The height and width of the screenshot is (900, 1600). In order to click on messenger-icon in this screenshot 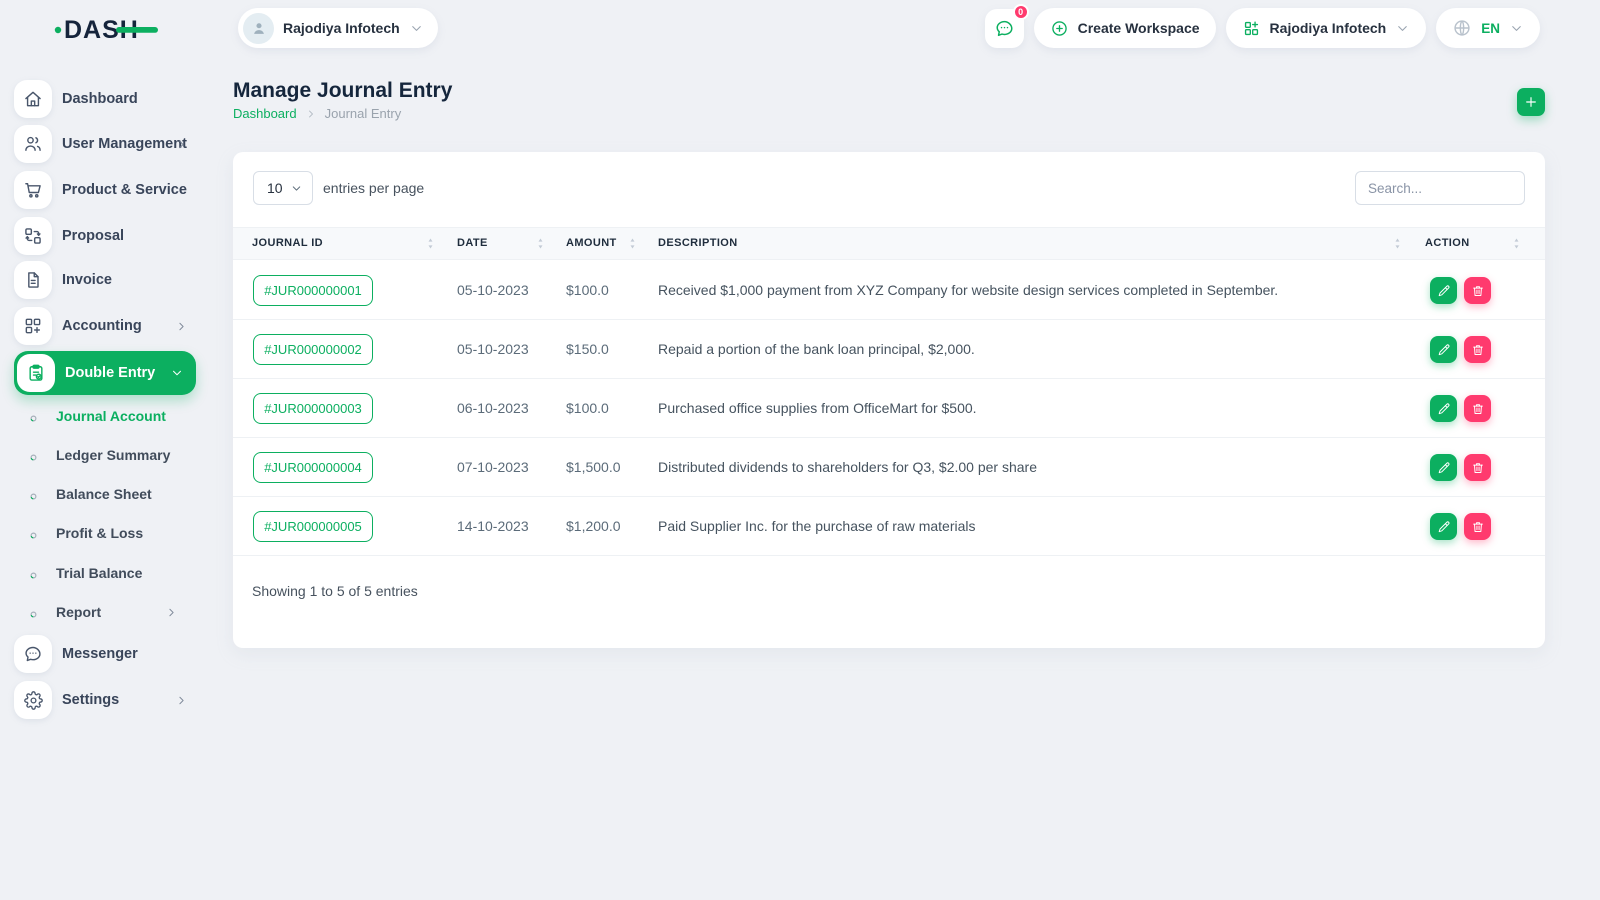, I will do `click(33, 654)`.